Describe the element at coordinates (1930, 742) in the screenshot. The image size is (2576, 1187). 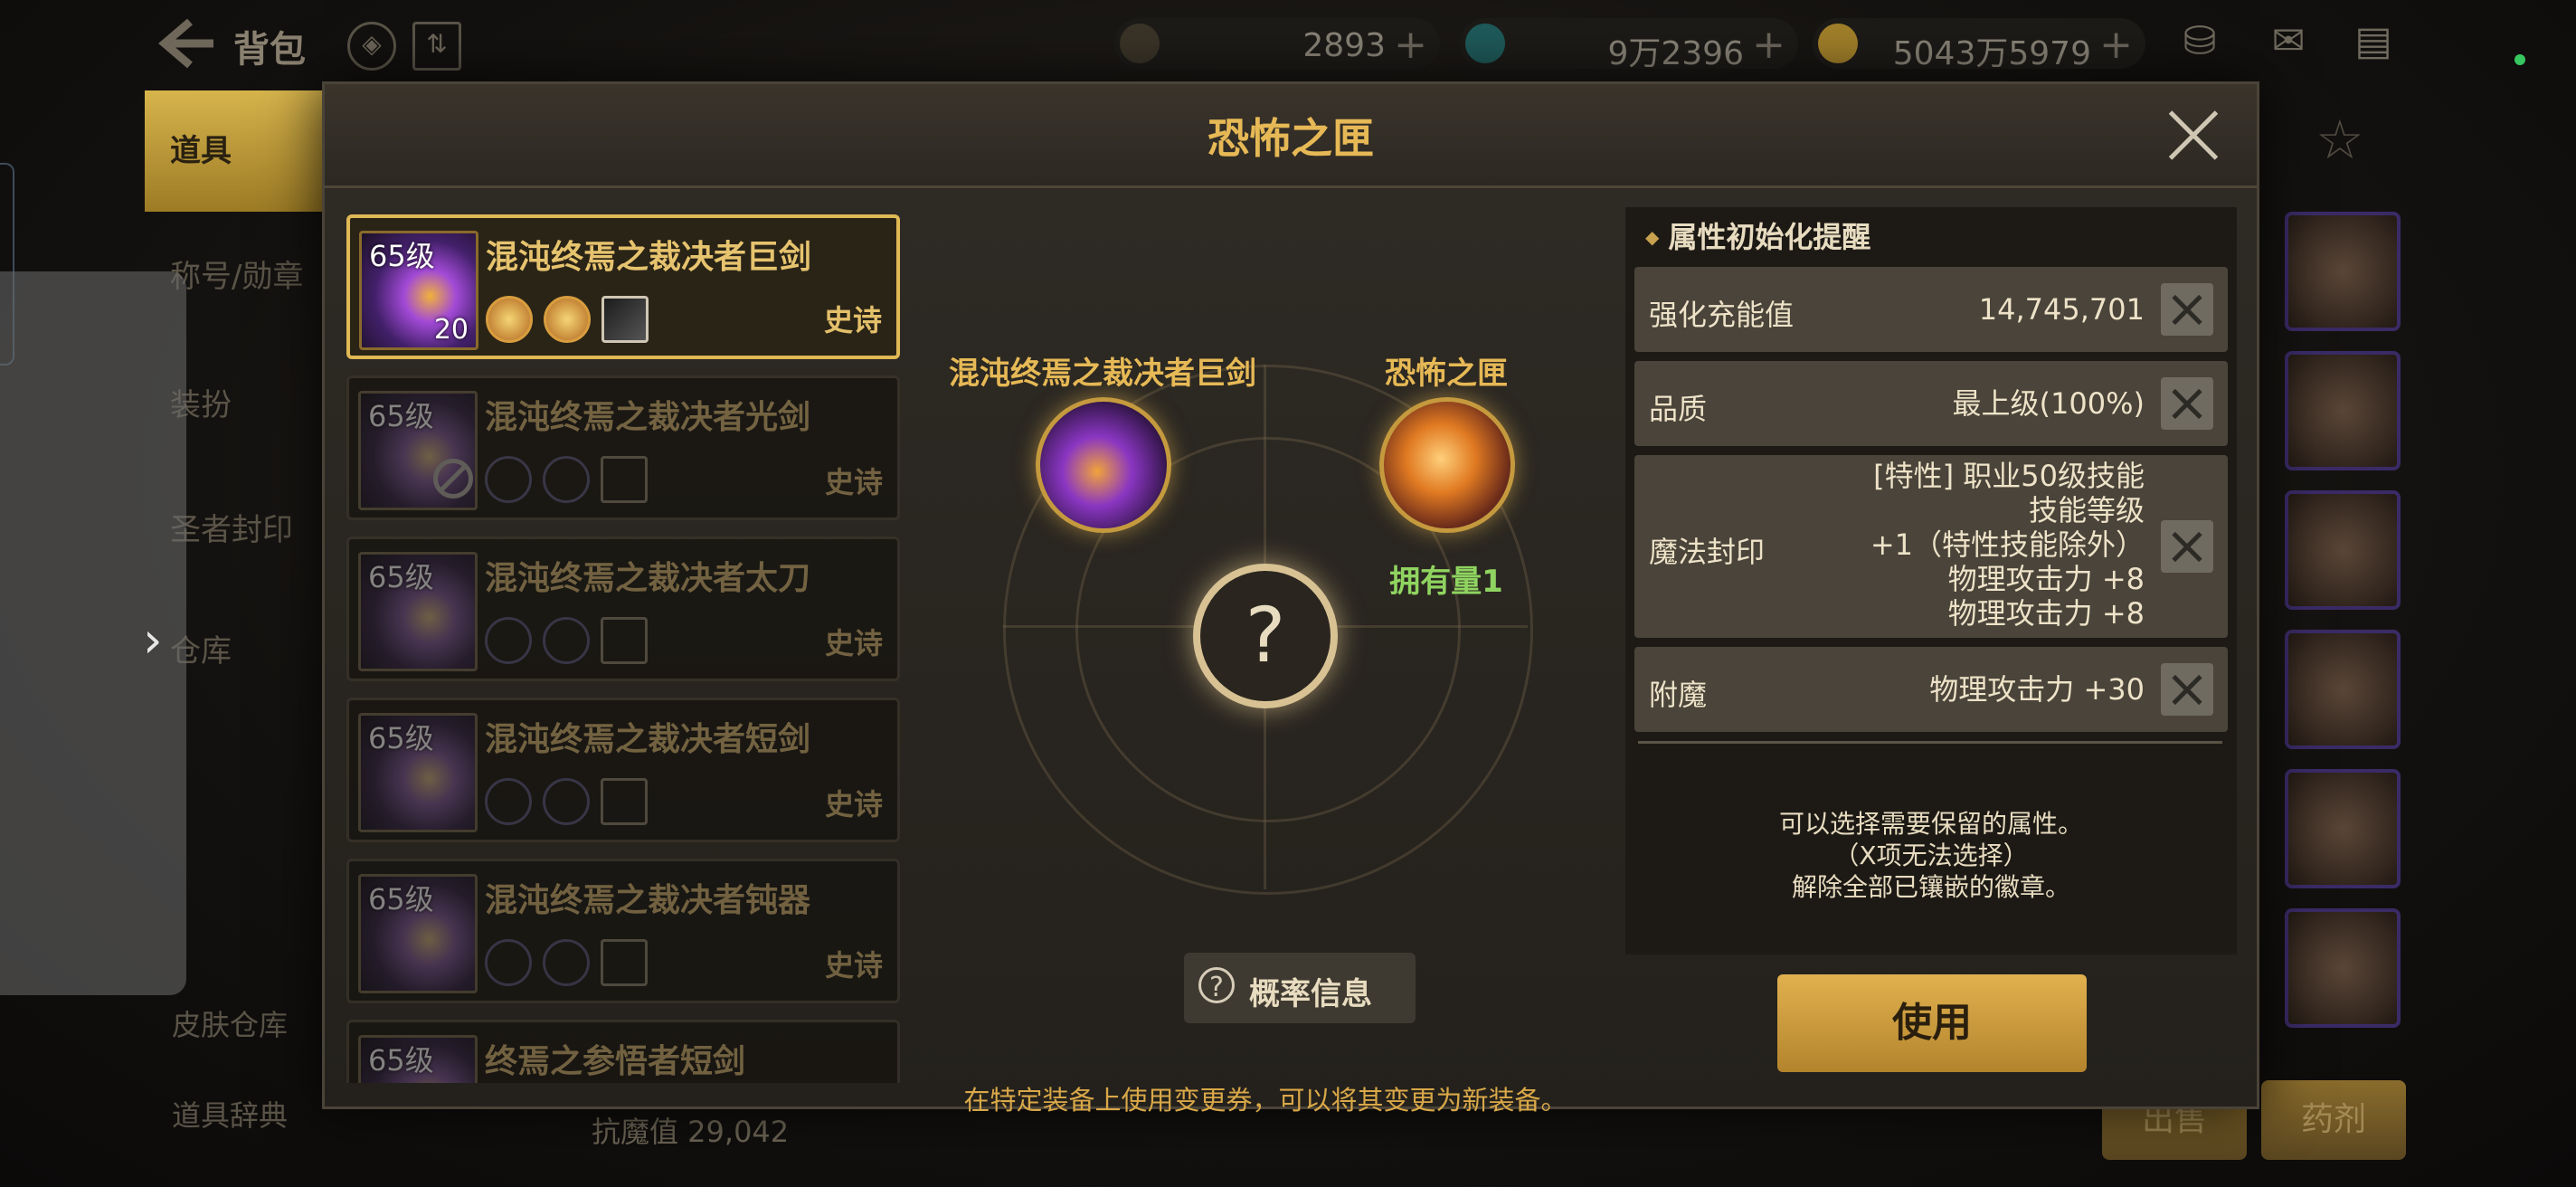
I see `divider` at that location.